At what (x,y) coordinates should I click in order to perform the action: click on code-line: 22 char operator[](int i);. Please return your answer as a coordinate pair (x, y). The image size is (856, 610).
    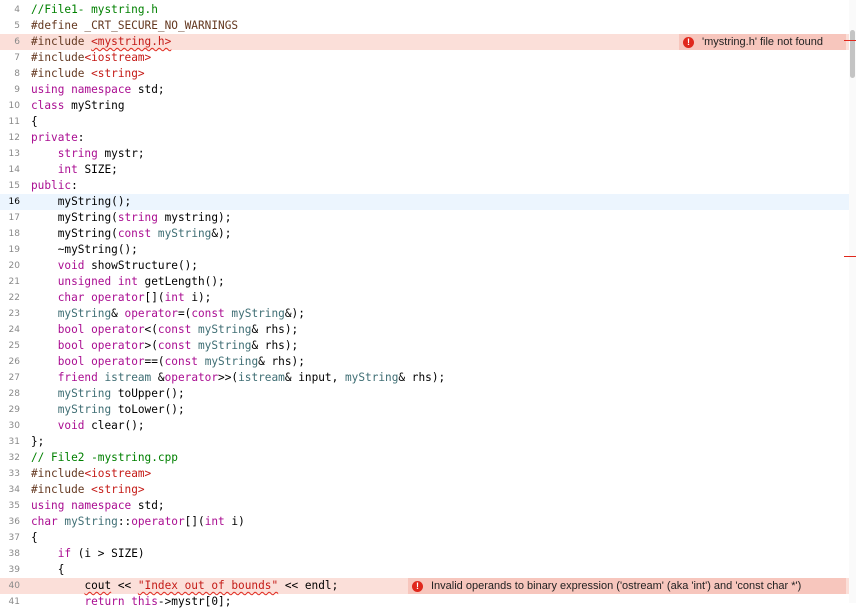
    Looking at the image, I should click on (428, 298).